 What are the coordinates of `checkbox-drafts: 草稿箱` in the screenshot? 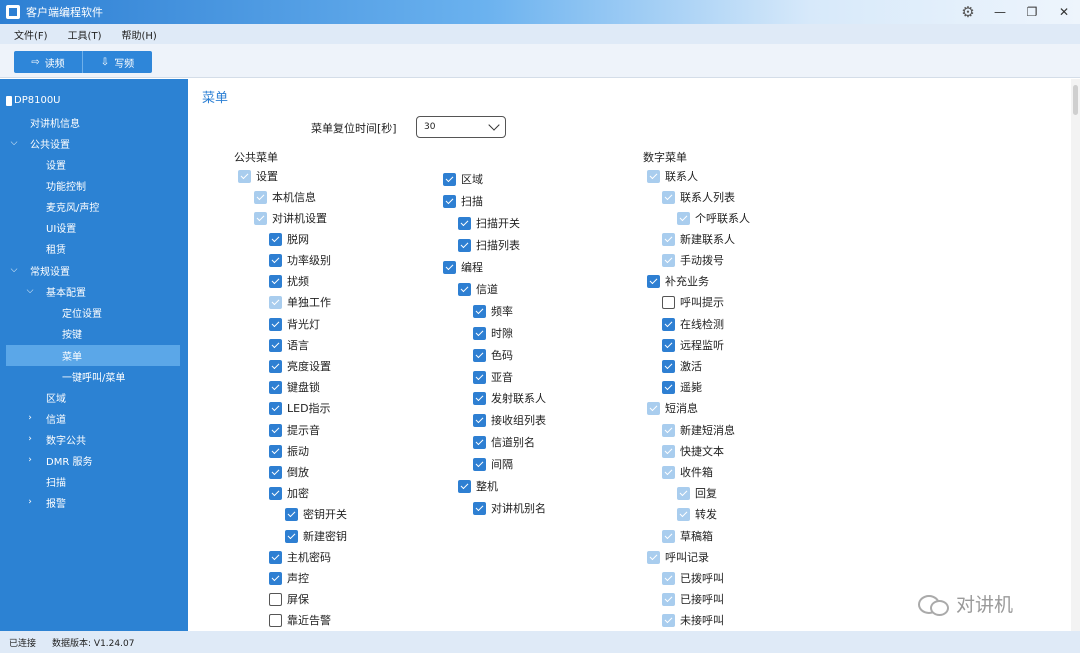 It's located at (687, 536).